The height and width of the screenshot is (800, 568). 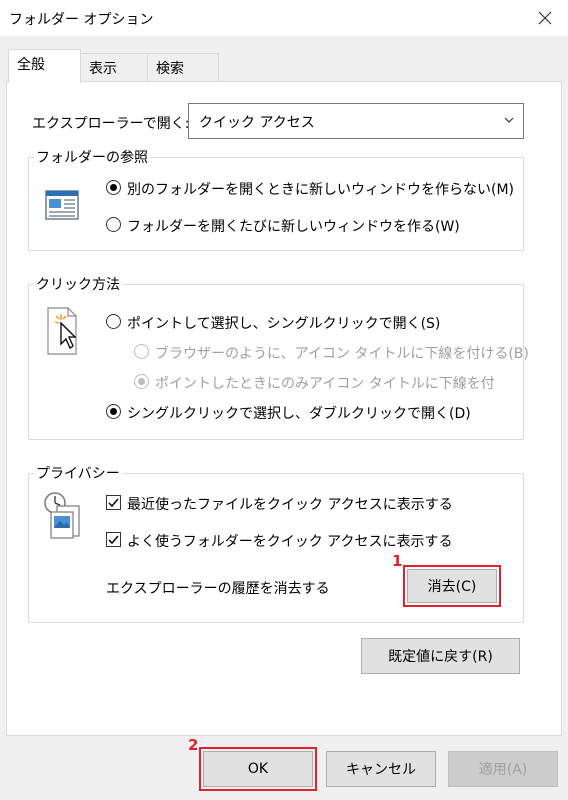 I want to click on single-click-label: ポイントして選択し、シングルクリックで開く(S), so click(x=284, y=324).